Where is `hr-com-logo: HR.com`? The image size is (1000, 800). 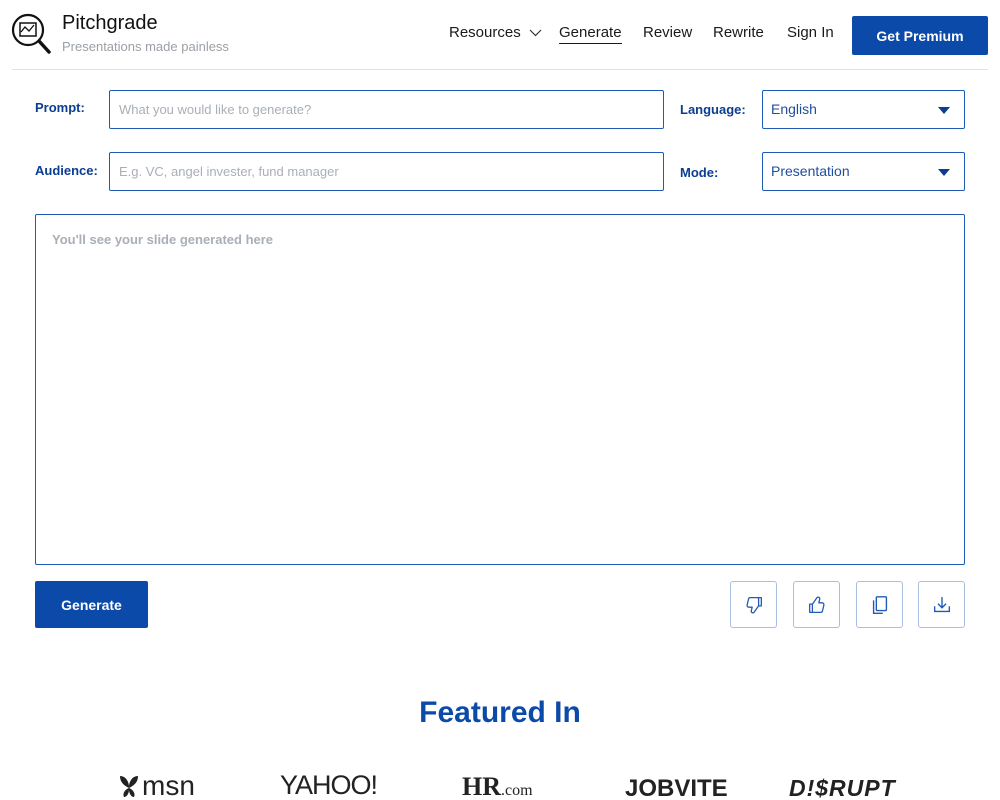
hr-com-logo: HR.com is located at coordinates (497, 786).